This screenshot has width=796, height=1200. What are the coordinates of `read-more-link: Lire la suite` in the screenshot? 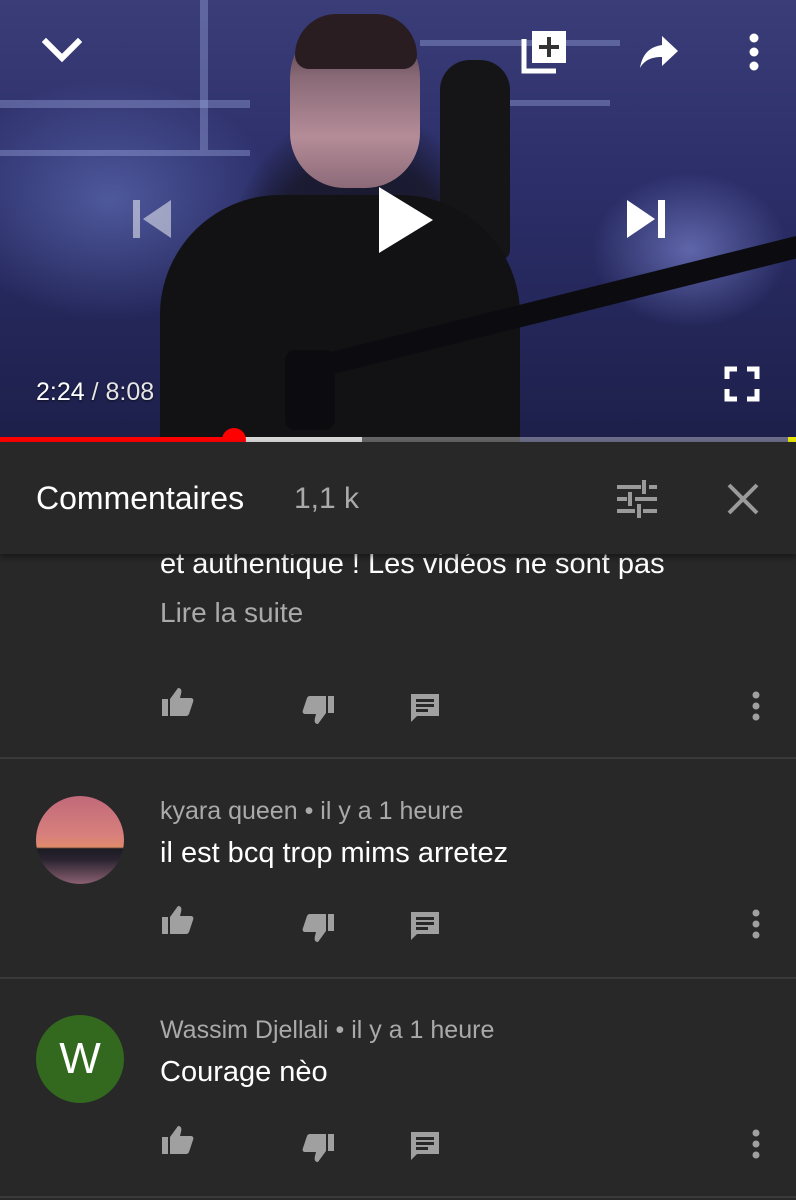 It's located at (231, 613).